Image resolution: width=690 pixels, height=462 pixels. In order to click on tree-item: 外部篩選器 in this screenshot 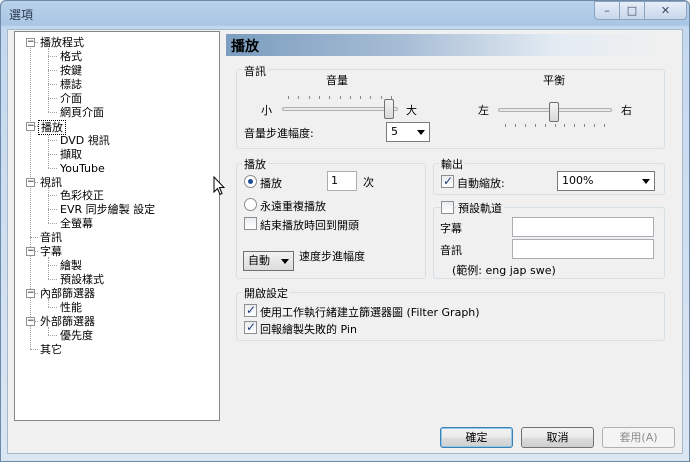, I will do `click(67, 321)`.